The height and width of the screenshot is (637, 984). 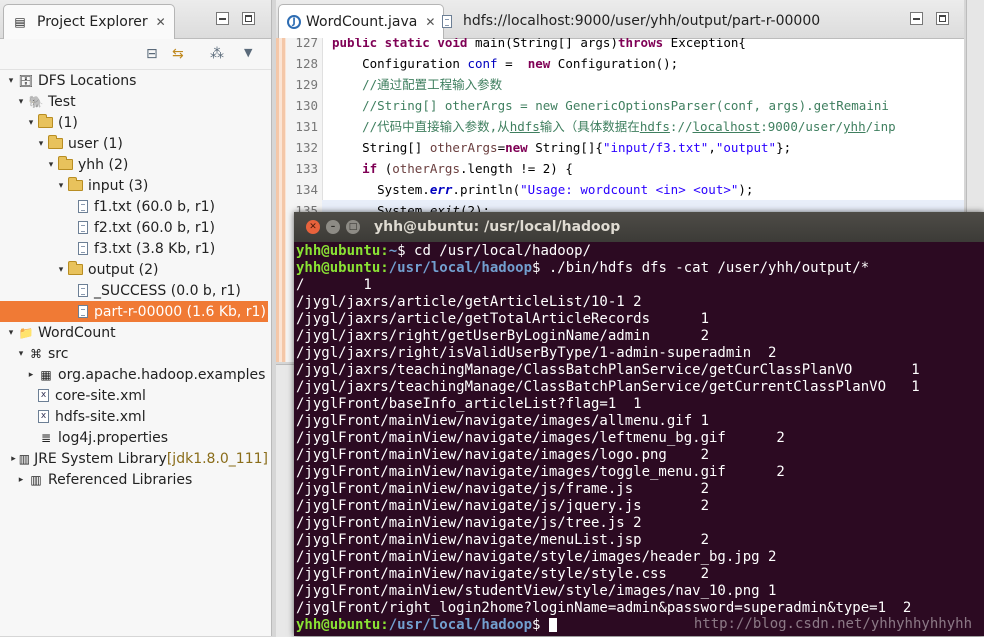 I want to click on tree-item: ▾ input (3), so click(x=134, y=185).